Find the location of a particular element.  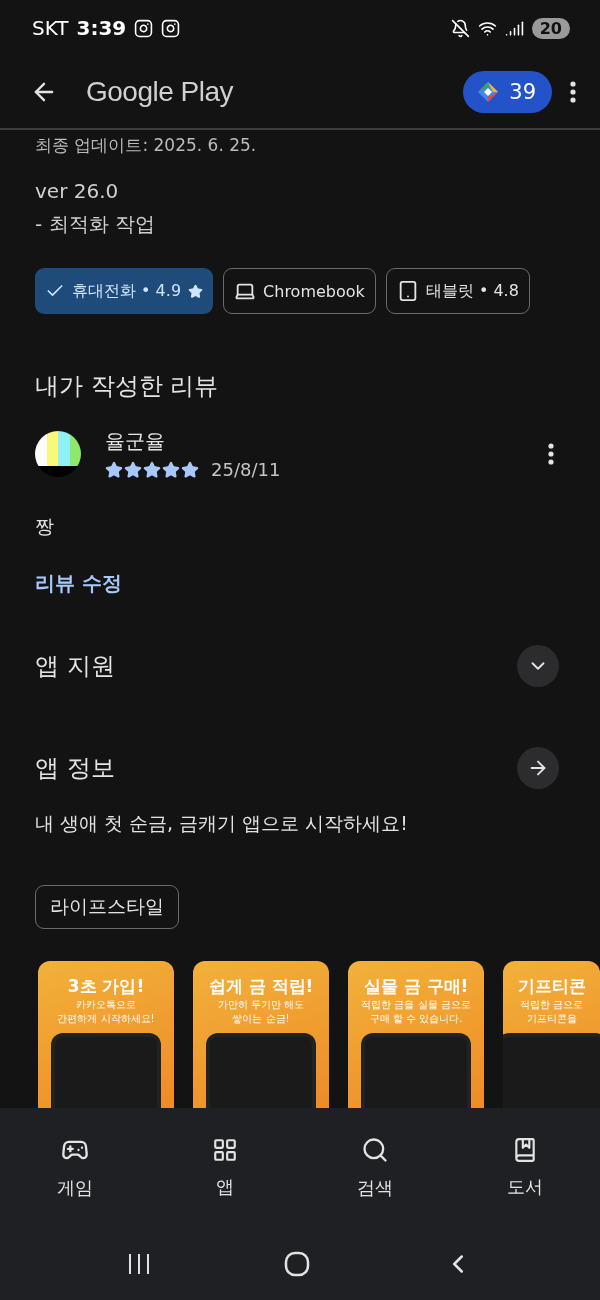

screenshot-subtitle: 가만히 두기만 해도 is located at coordinates (261, 1005).